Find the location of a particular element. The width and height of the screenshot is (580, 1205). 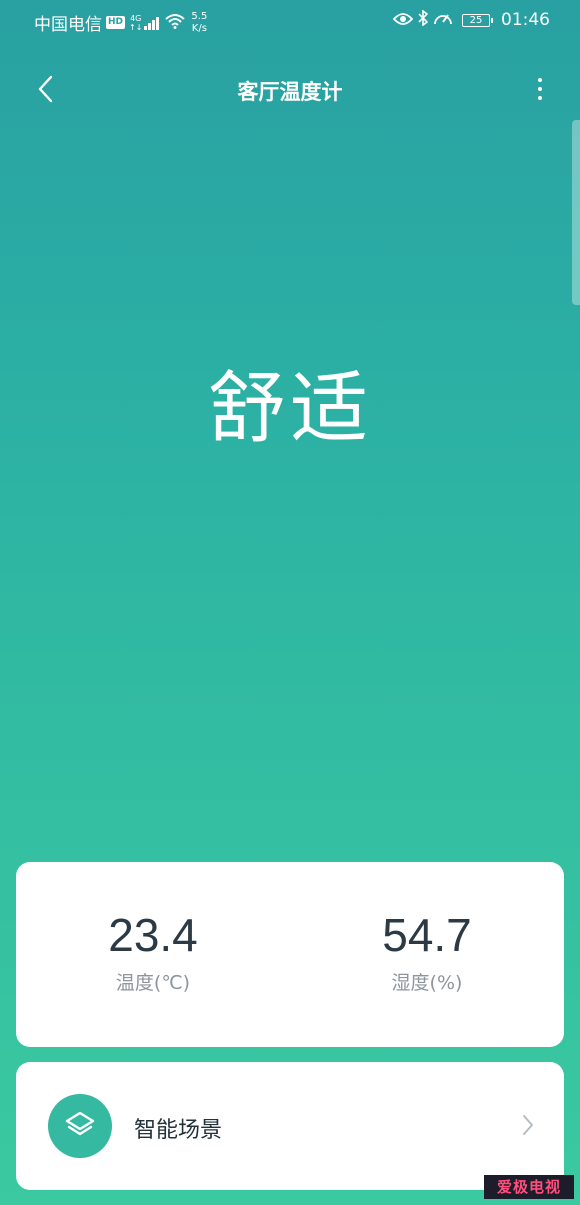

battery-level: 25 is located at coordinates (476, 20).